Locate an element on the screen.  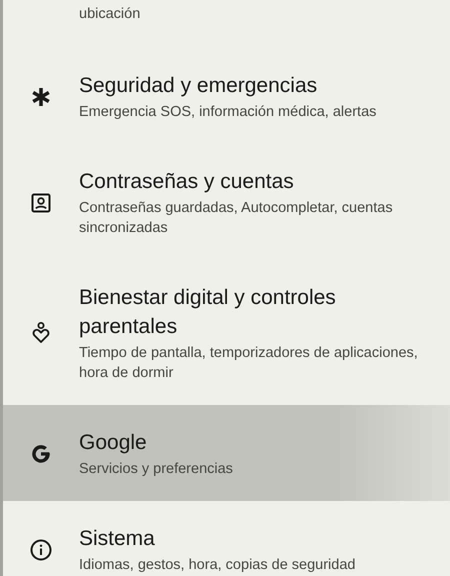
info-icon is located at coordinates (41, 549).